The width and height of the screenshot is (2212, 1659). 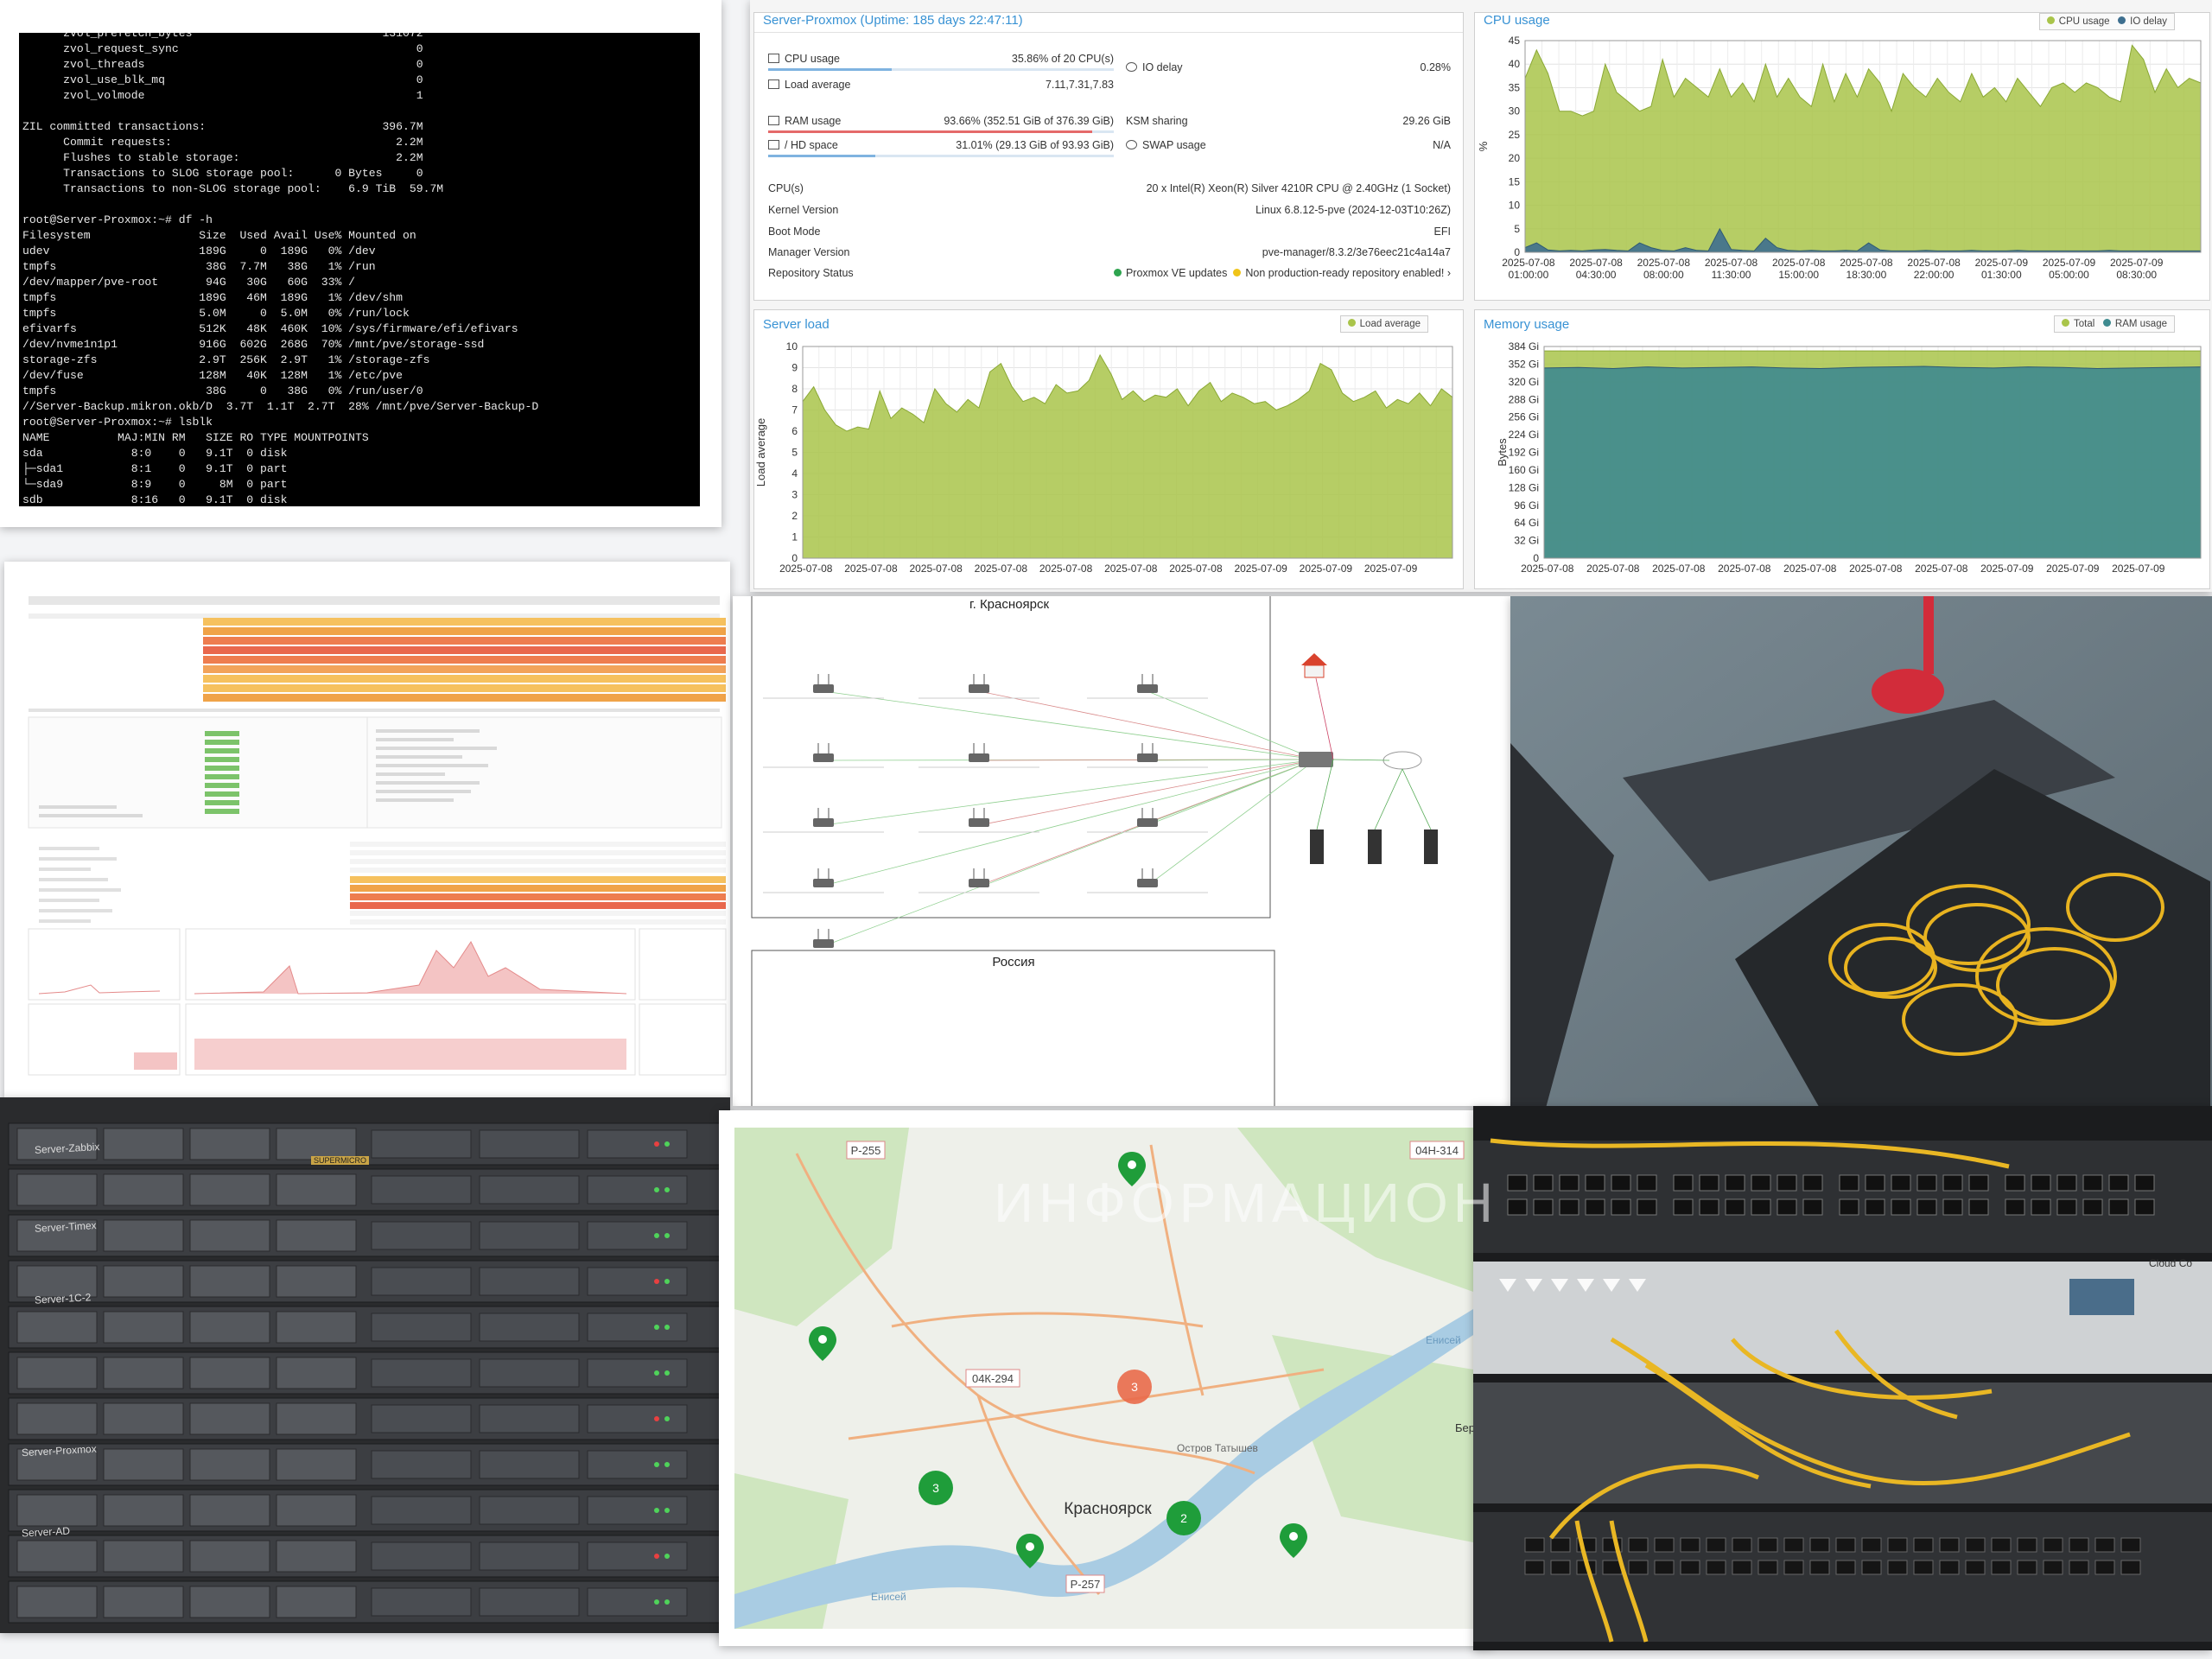 I want to click on cluster-red: 3, so click(x=1134, y=1387).